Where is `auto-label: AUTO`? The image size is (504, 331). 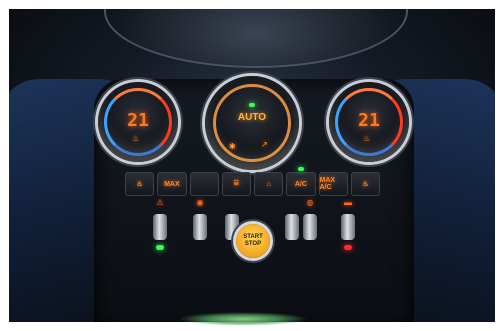 auto-label: AUTO is located at coordinates (252, 117).